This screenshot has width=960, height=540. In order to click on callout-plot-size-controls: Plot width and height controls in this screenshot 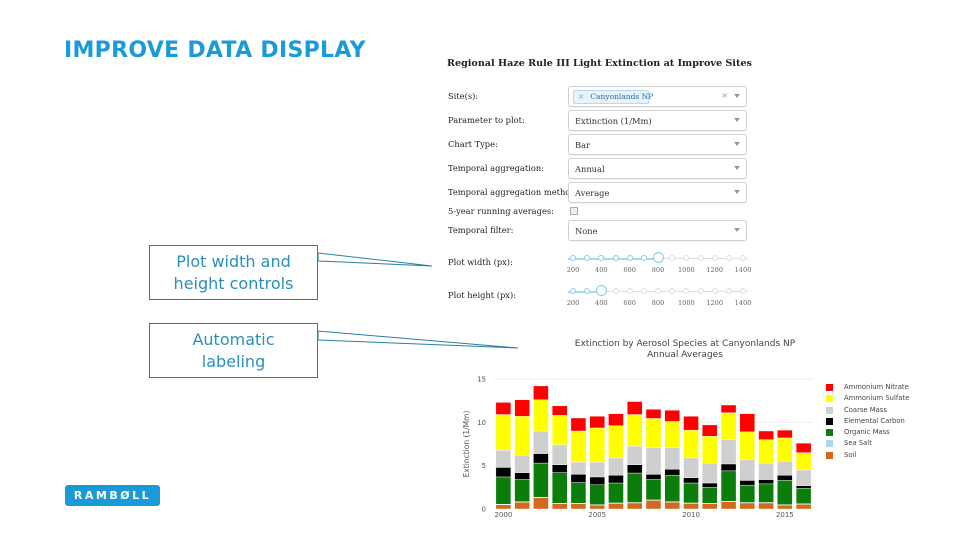, I will do `click(233, 272)`.